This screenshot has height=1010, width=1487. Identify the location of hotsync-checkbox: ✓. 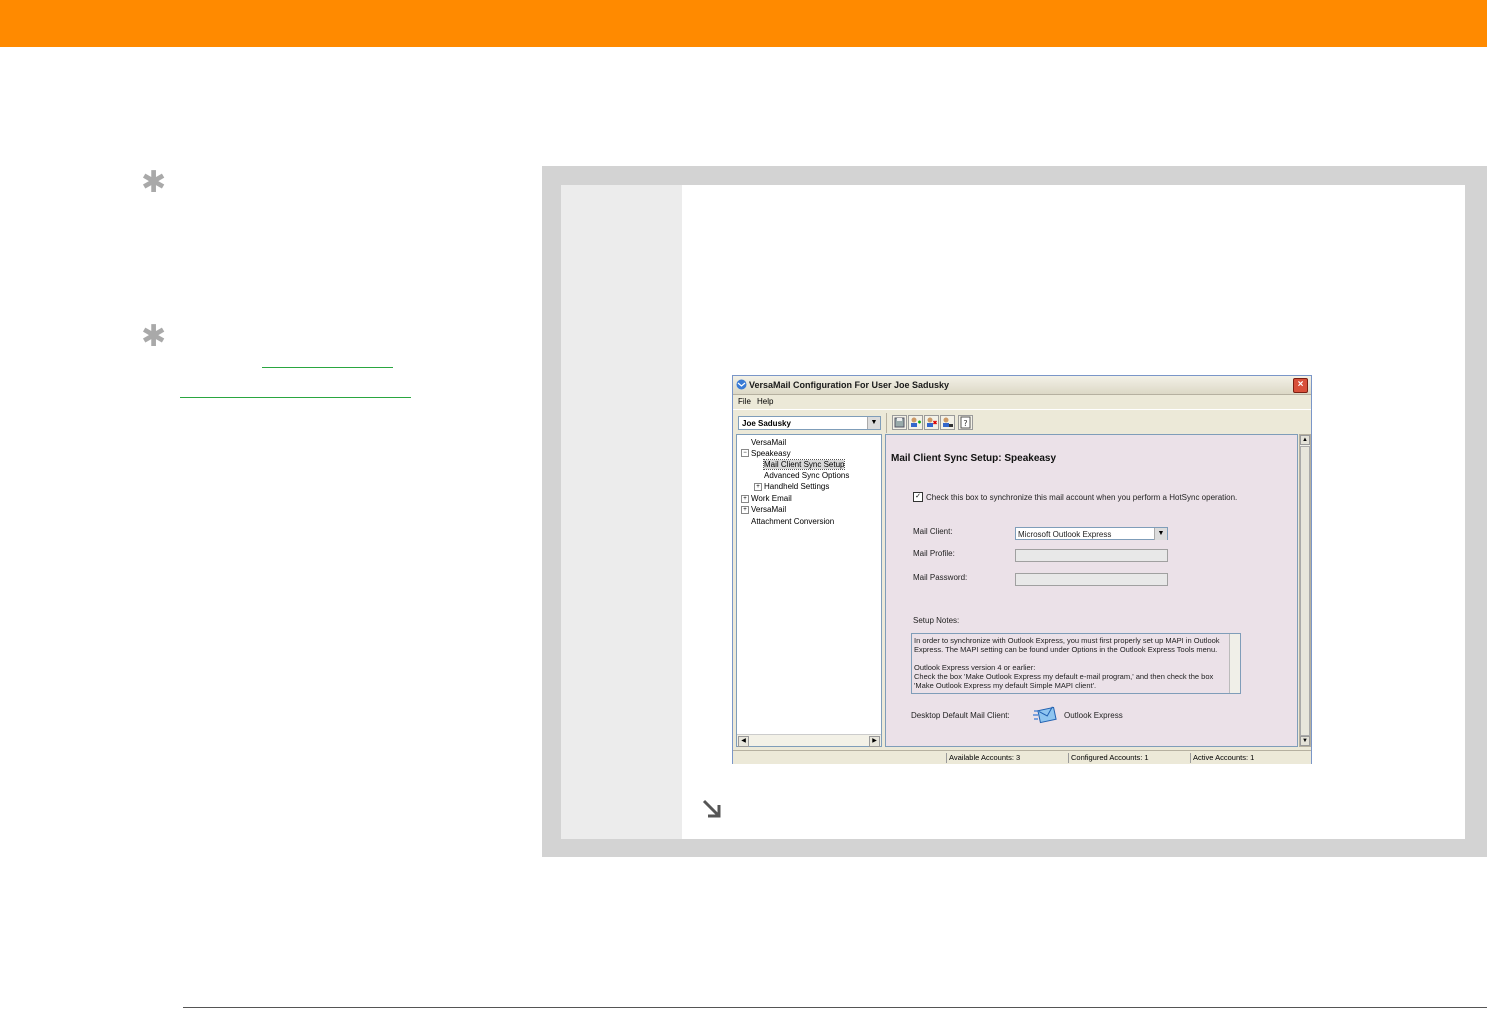
(918, 497).